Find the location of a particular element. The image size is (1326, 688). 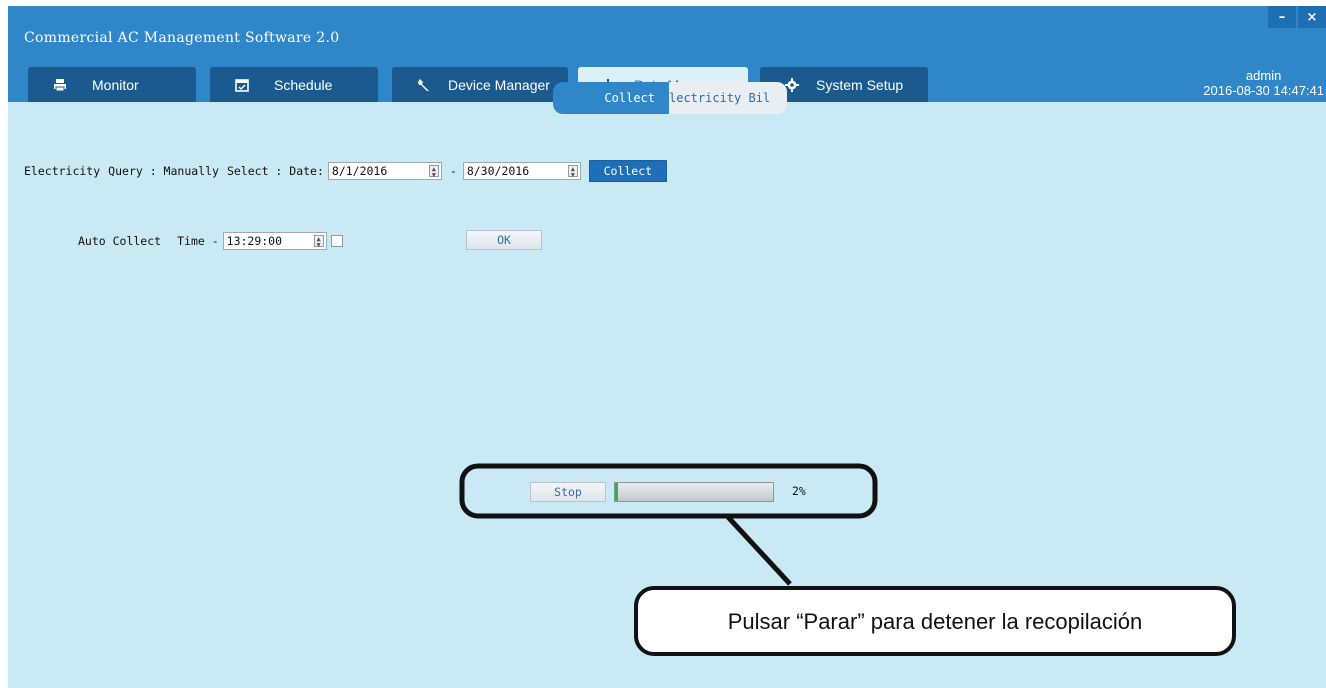

highlight-box is located at coordinates (668, 491).